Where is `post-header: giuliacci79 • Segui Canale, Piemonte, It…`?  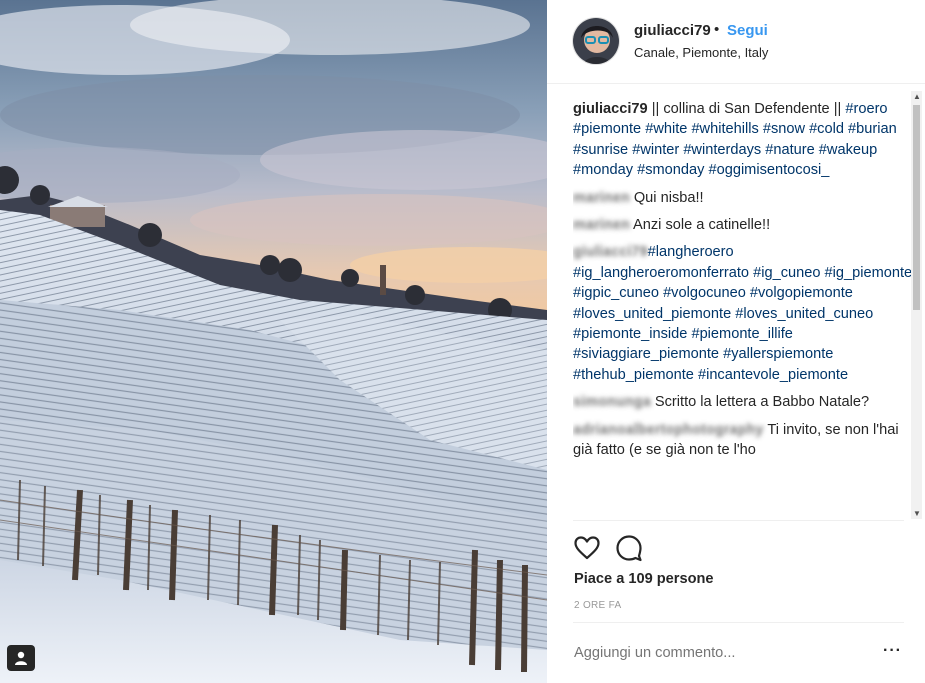 post-header: giuliacci79 • Segui Canale, Piemonte, It… is located at coordinates (736, 42).